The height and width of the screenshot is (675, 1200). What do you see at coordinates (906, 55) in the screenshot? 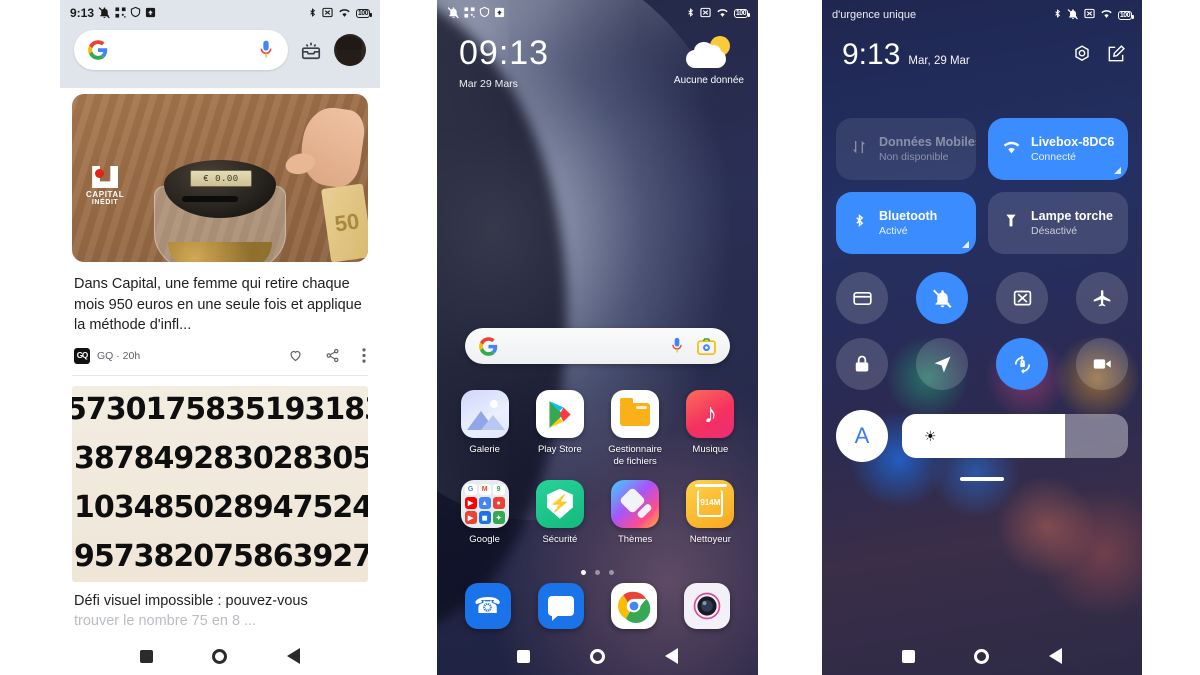
I see `qs-clock: 9:13 Mar, 29 Mar` at bounding box center [906, 55].